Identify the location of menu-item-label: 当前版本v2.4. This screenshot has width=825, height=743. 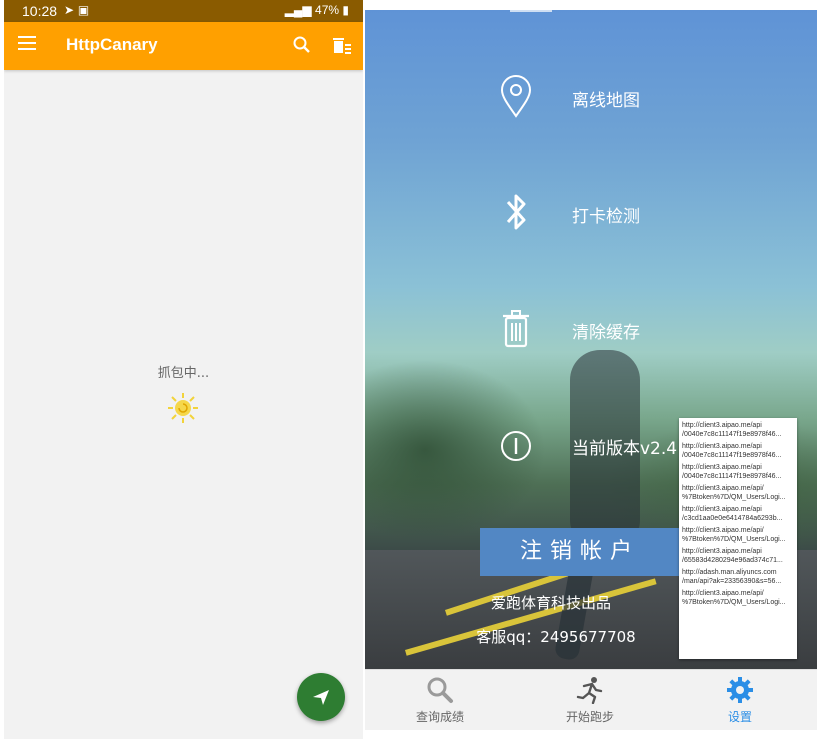
(625, 449).